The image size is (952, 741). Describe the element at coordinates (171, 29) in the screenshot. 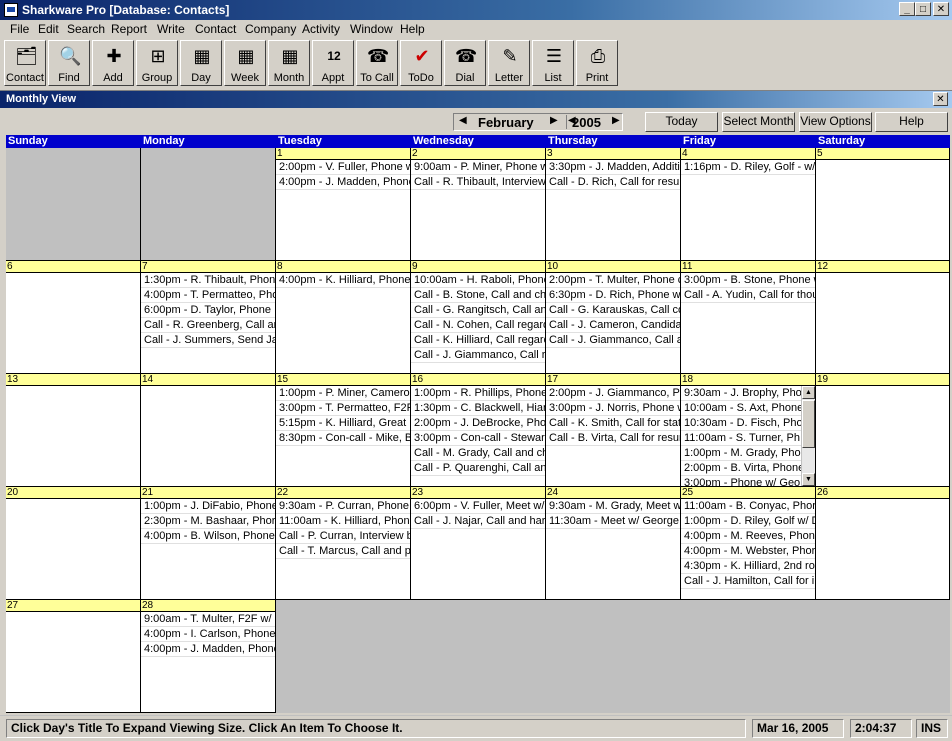

I see `menu-write: Write` at that location.